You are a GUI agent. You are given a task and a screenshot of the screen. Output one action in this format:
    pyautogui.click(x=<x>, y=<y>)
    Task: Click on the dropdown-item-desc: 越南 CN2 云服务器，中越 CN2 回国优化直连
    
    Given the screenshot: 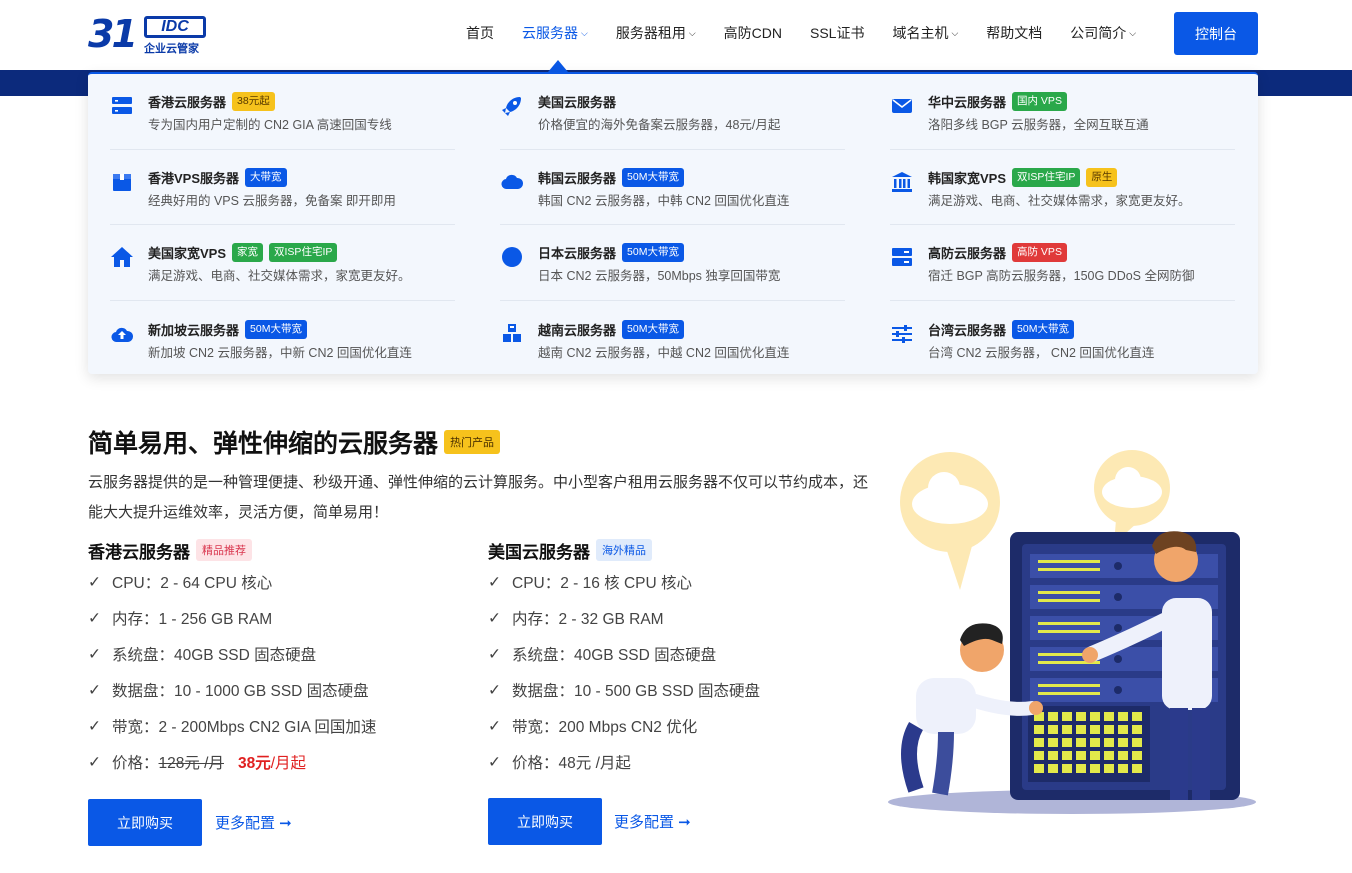 What is the action you would take?
    pyautogui.click(x=664, y=353)
    